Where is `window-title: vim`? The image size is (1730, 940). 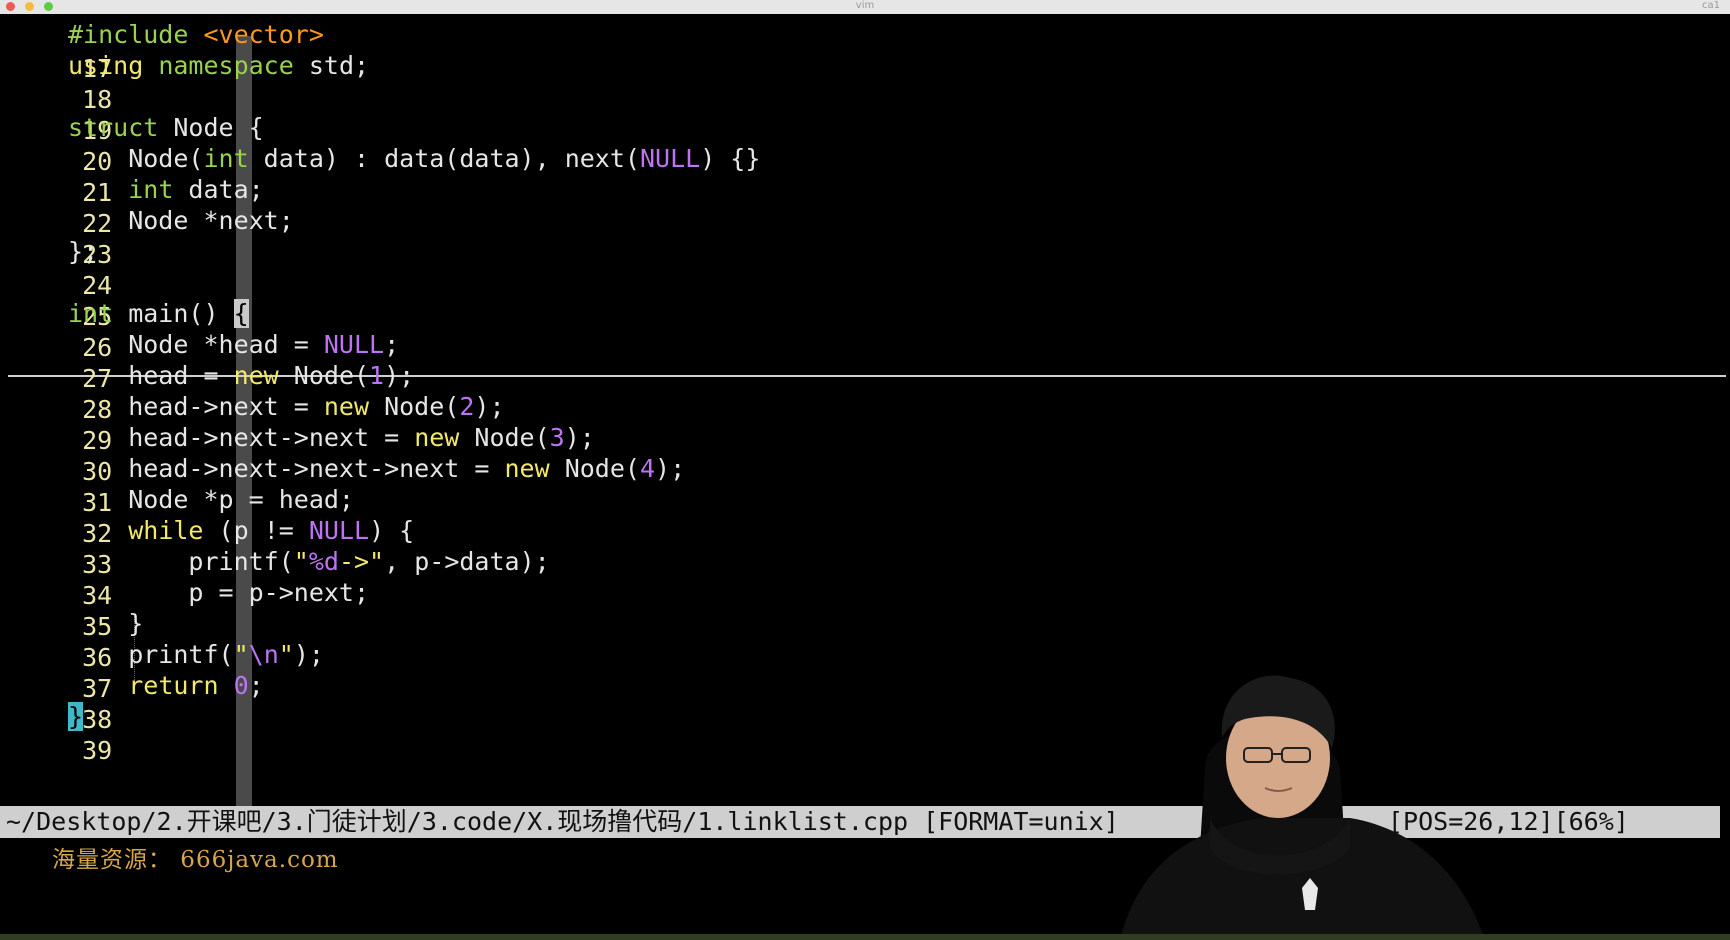
window-title: vim is located at coordinates (865, 5).